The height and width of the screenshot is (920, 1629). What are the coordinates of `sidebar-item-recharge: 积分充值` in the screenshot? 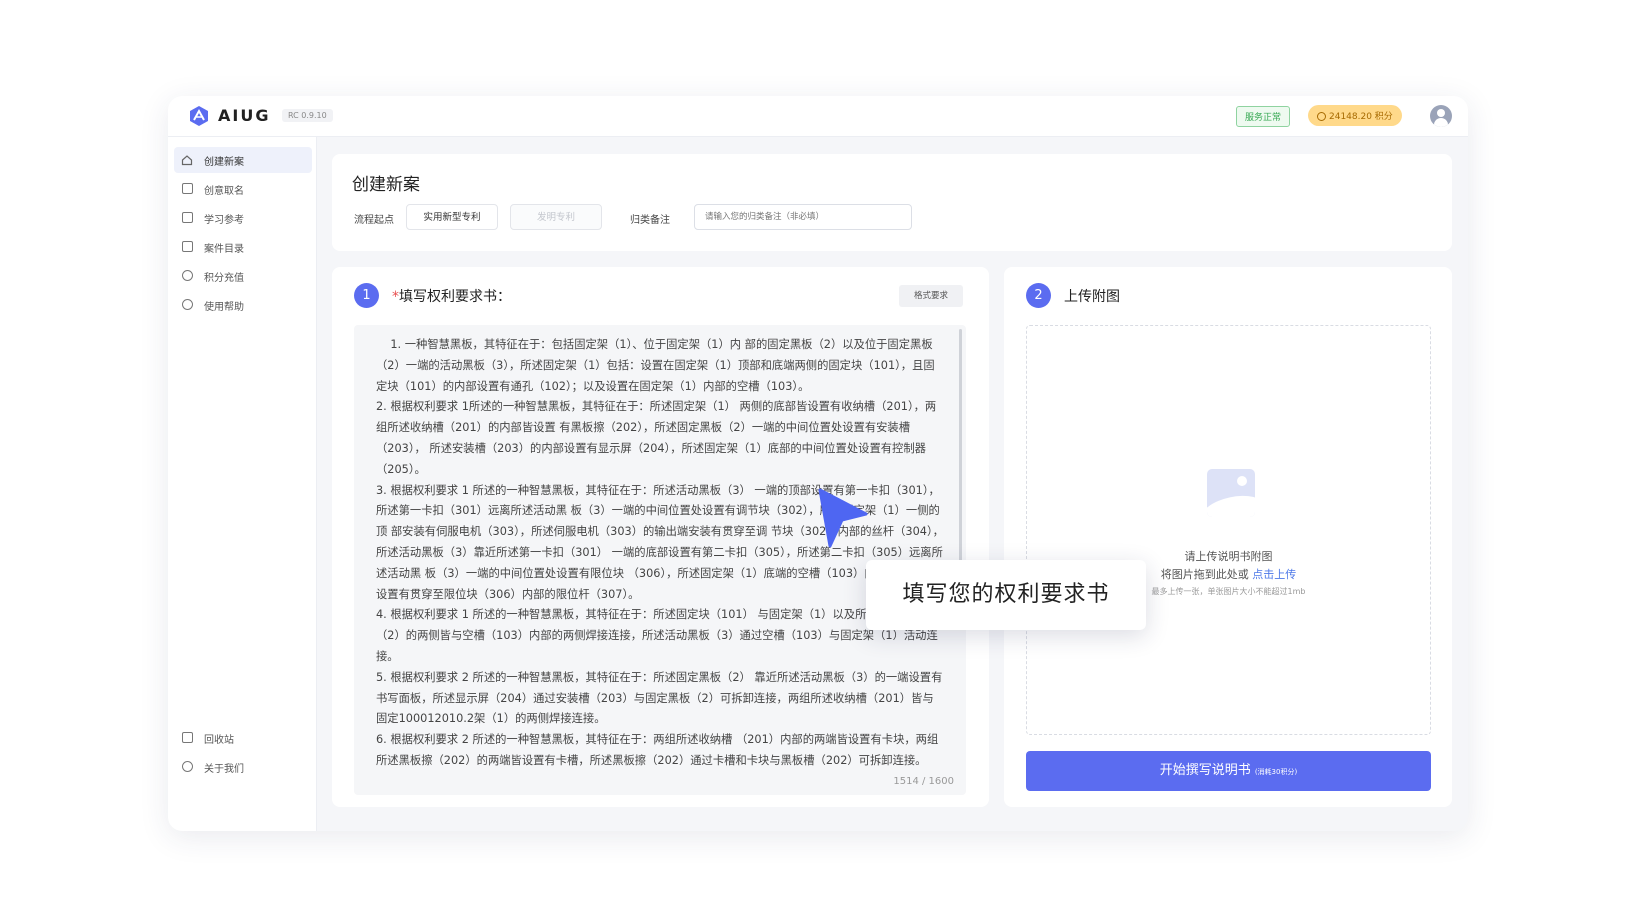 It's located at (243, 276).